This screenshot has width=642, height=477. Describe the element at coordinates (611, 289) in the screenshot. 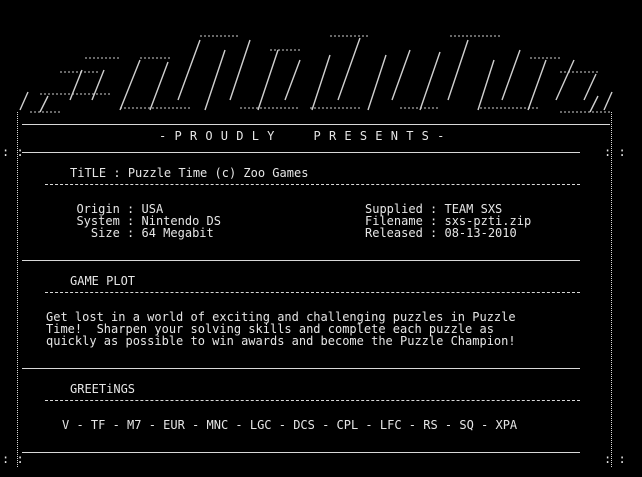

I see `frame-right-border` at that location.